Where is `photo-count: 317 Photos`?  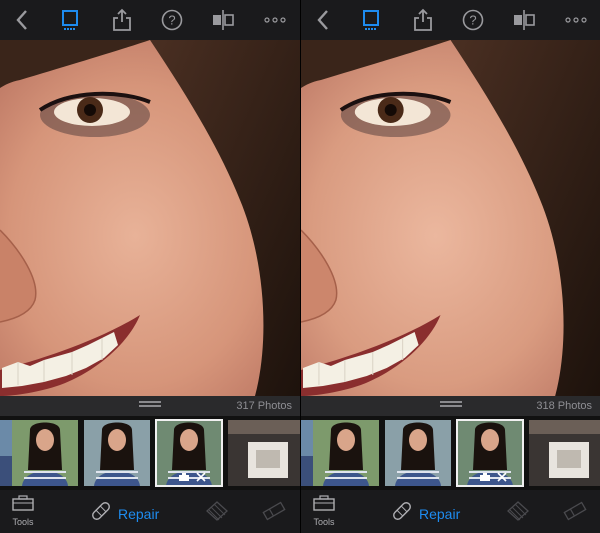 photo-count: 317 Photos is located at coordinates (264, 406).